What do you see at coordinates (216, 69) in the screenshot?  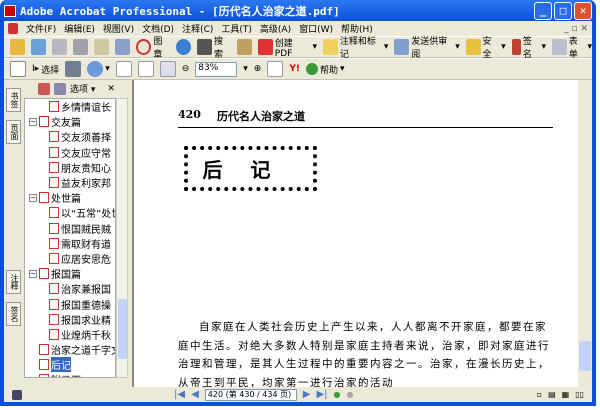 I see `zoom-input: 83%` at bounding box center [216, 69].